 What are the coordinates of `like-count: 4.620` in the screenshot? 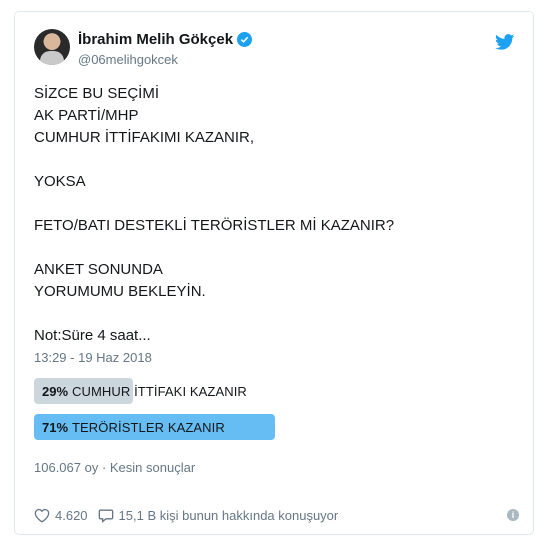 It's located at (71, 515).